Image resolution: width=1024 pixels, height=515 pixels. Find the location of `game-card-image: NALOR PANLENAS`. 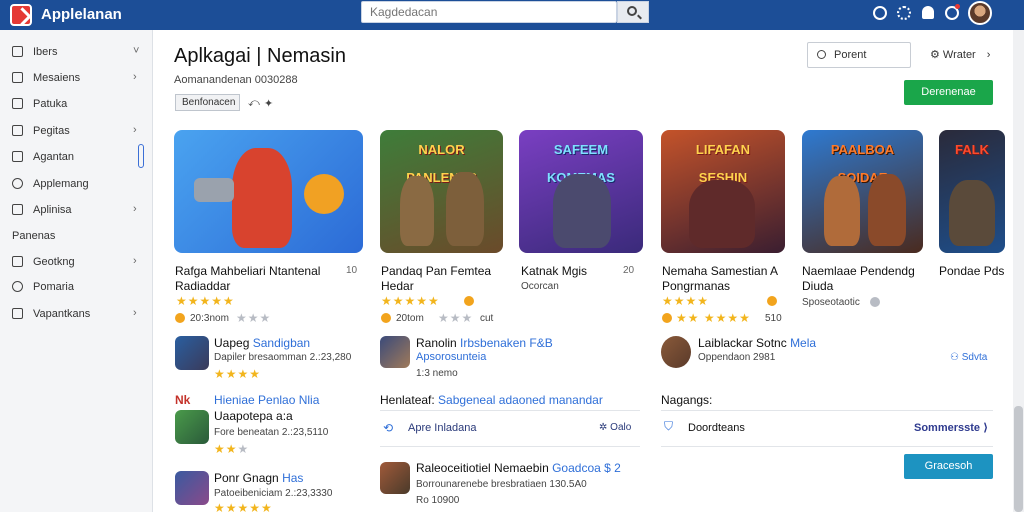

game-card-image: NALOR PANLENAS is located at coordinates (441, 191).